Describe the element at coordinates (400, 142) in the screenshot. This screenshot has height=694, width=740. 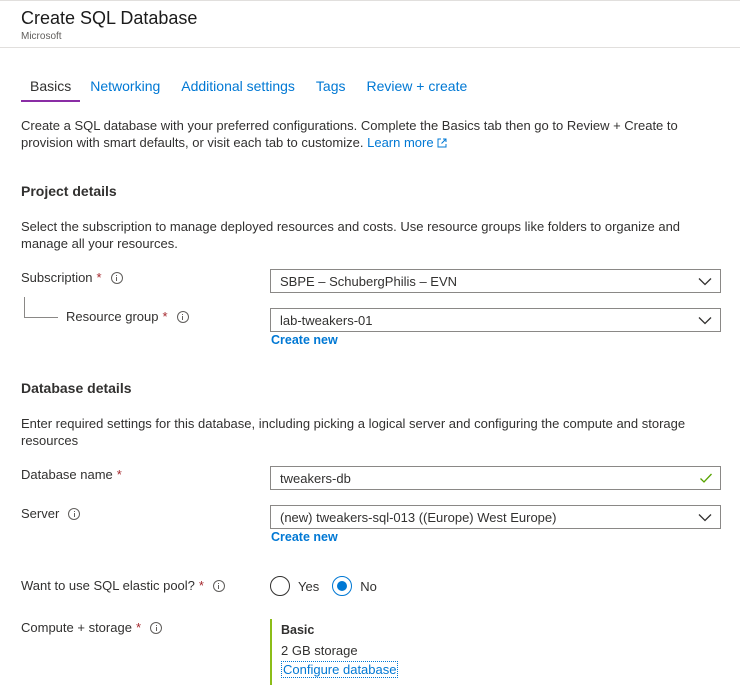
I see `learn-more-label: Learn more` at that location.